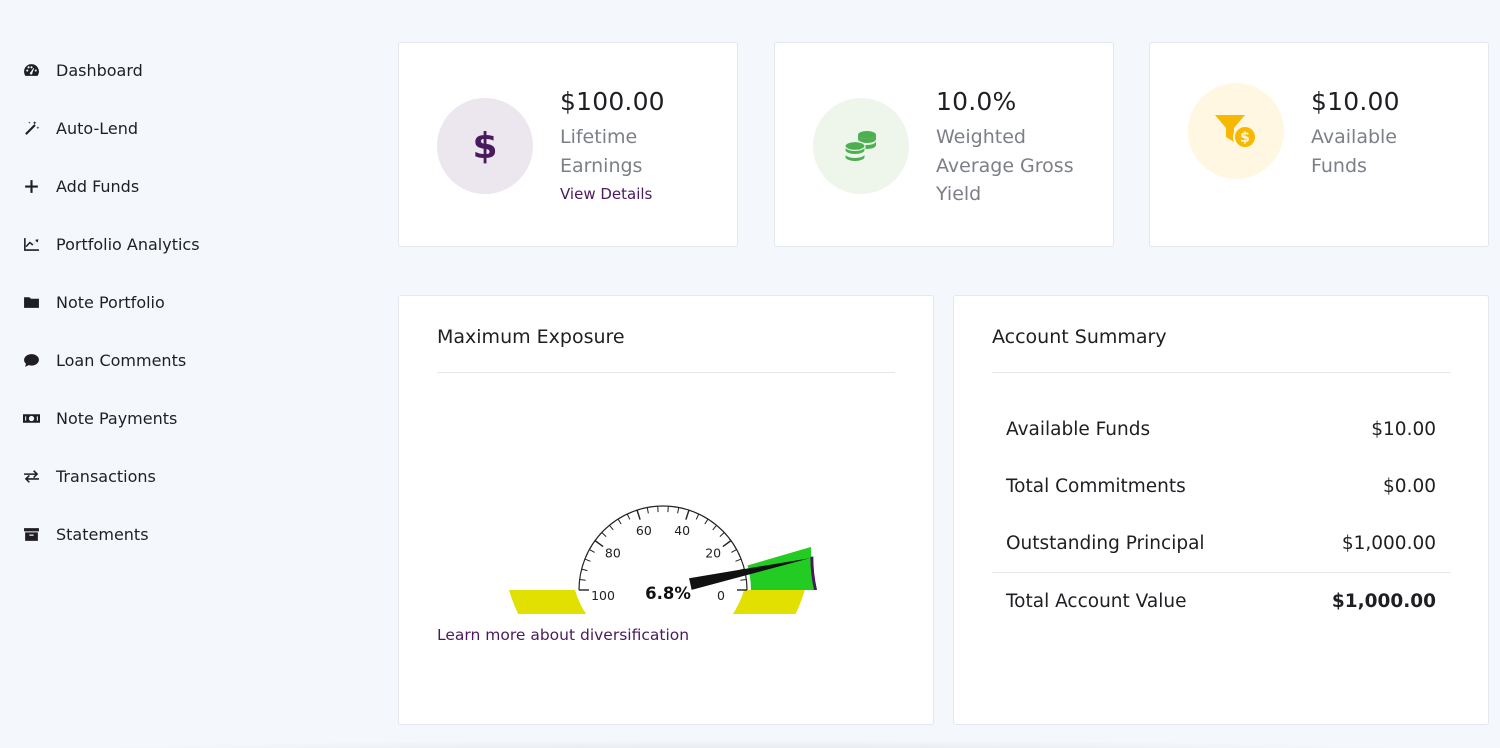 The height and width of the screenshot is (748, 1500). I want to click on lifetime-earnings-icon-circle: $, so click(485, 146).